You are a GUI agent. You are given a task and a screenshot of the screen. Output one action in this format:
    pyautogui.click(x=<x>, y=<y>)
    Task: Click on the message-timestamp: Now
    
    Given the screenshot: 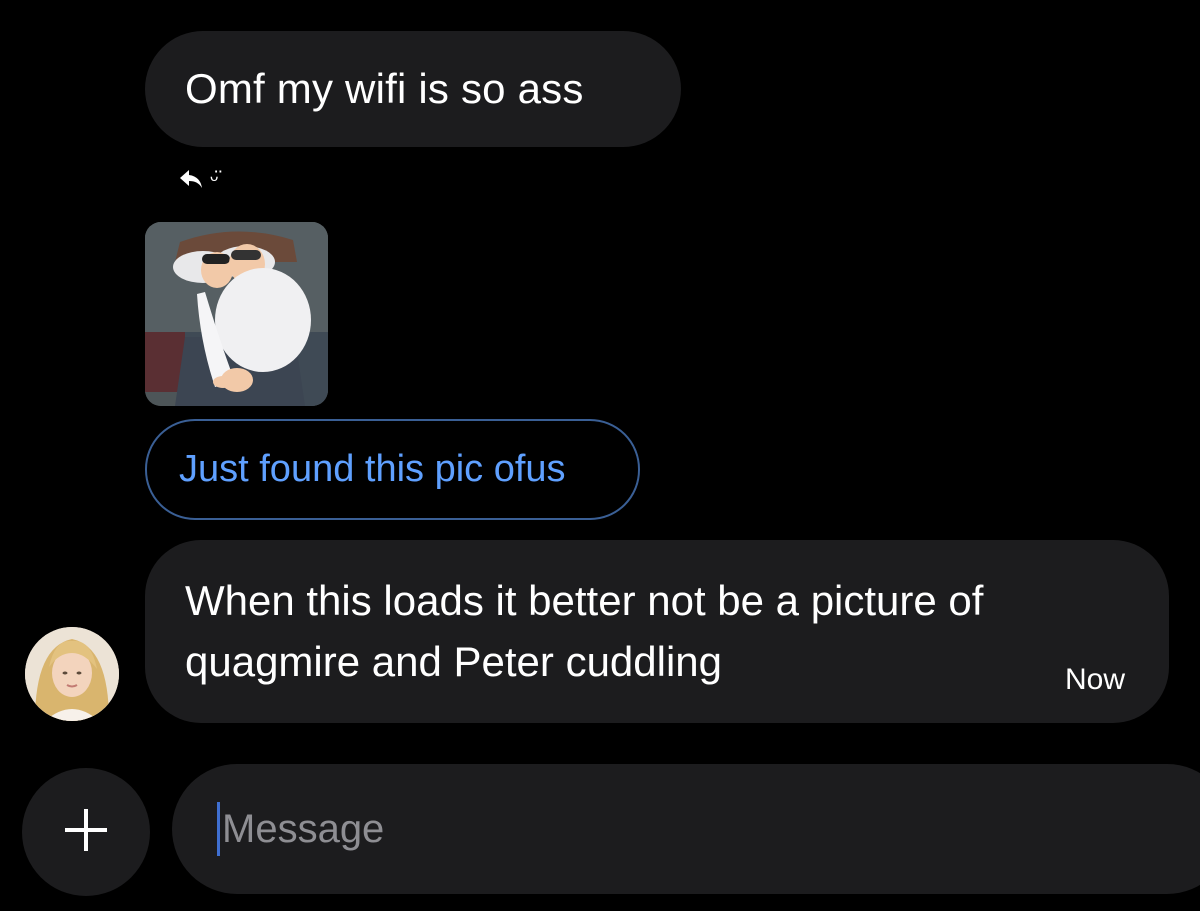 What is the action you would take?
    pyautogui.click(x=1094, y=679)
    